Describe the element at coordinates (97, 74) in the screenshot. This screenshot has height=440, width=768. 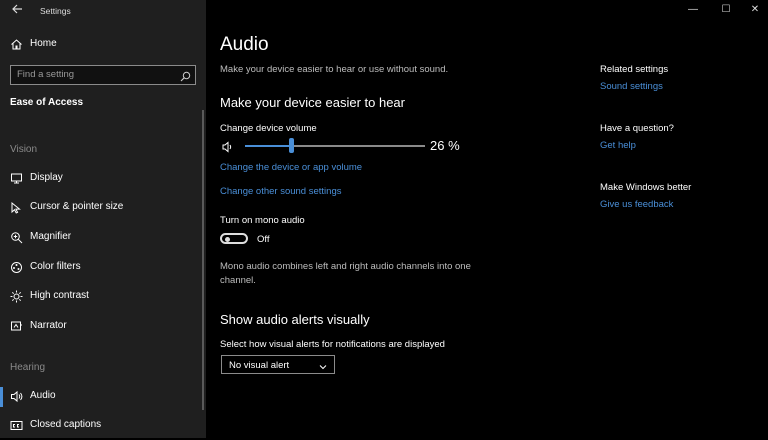
I see `search-input` at that location.